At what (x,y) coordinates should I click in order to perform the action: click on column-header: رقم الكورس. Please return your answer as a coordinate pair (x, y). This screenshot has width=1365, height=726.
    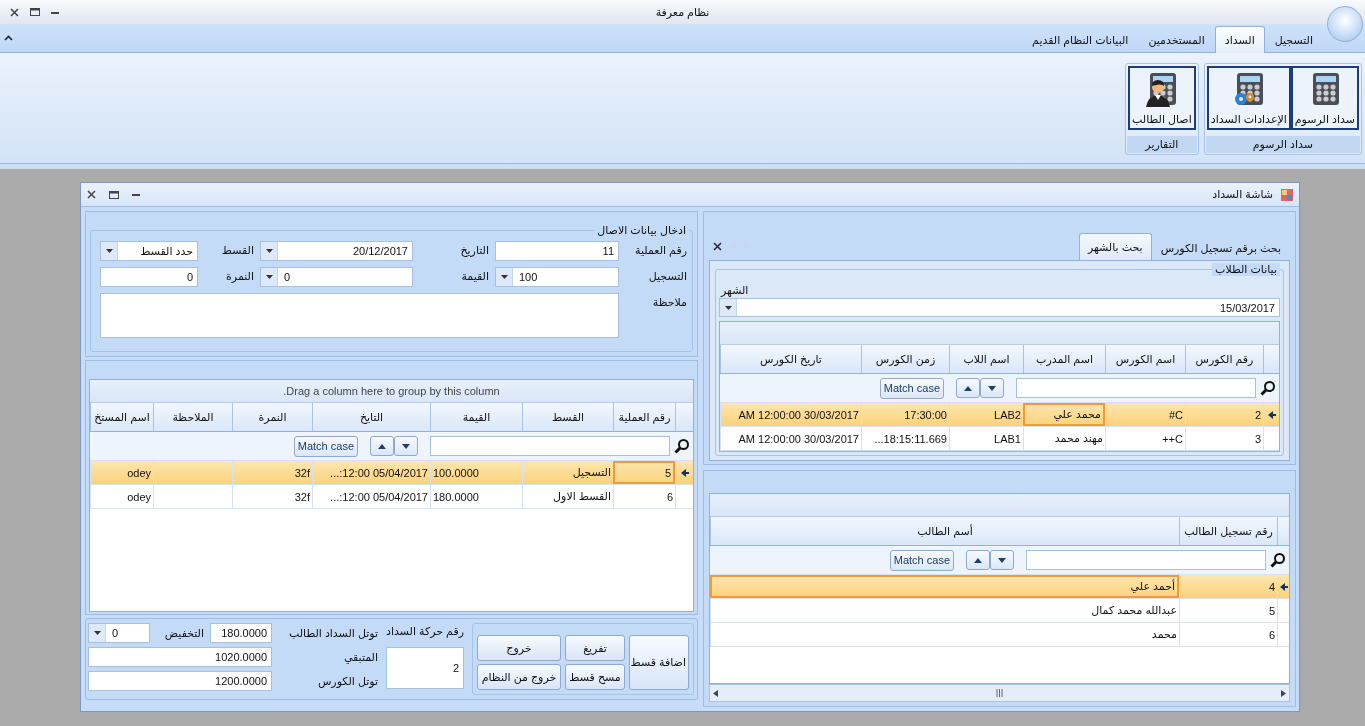
    Looking at the image, I should click on (1224, 359).